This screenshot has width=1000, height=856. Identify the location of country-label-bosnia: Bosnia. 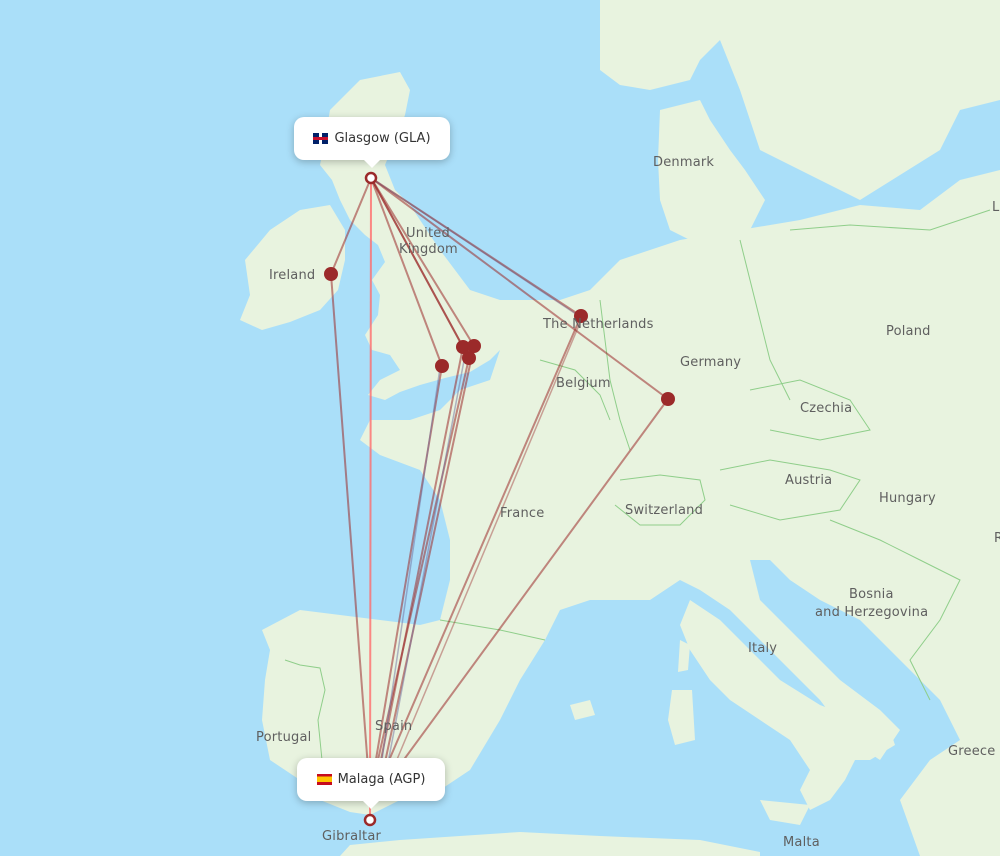
(871, 594).